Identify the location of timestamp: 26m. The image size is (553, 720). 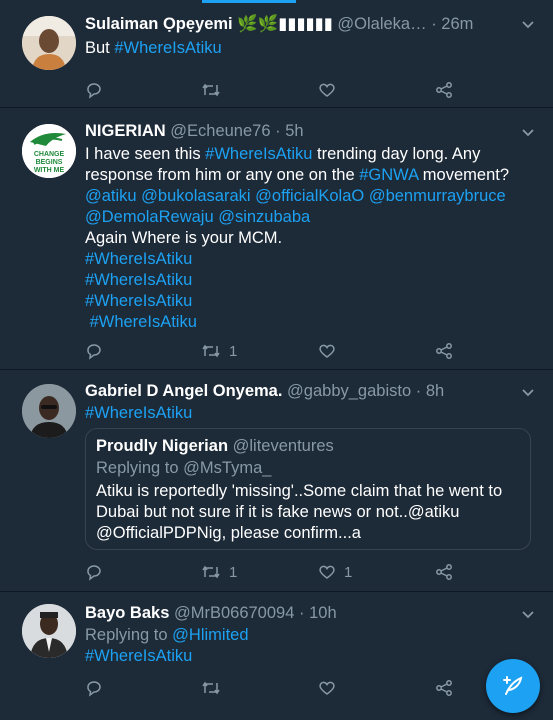
(457, 24).